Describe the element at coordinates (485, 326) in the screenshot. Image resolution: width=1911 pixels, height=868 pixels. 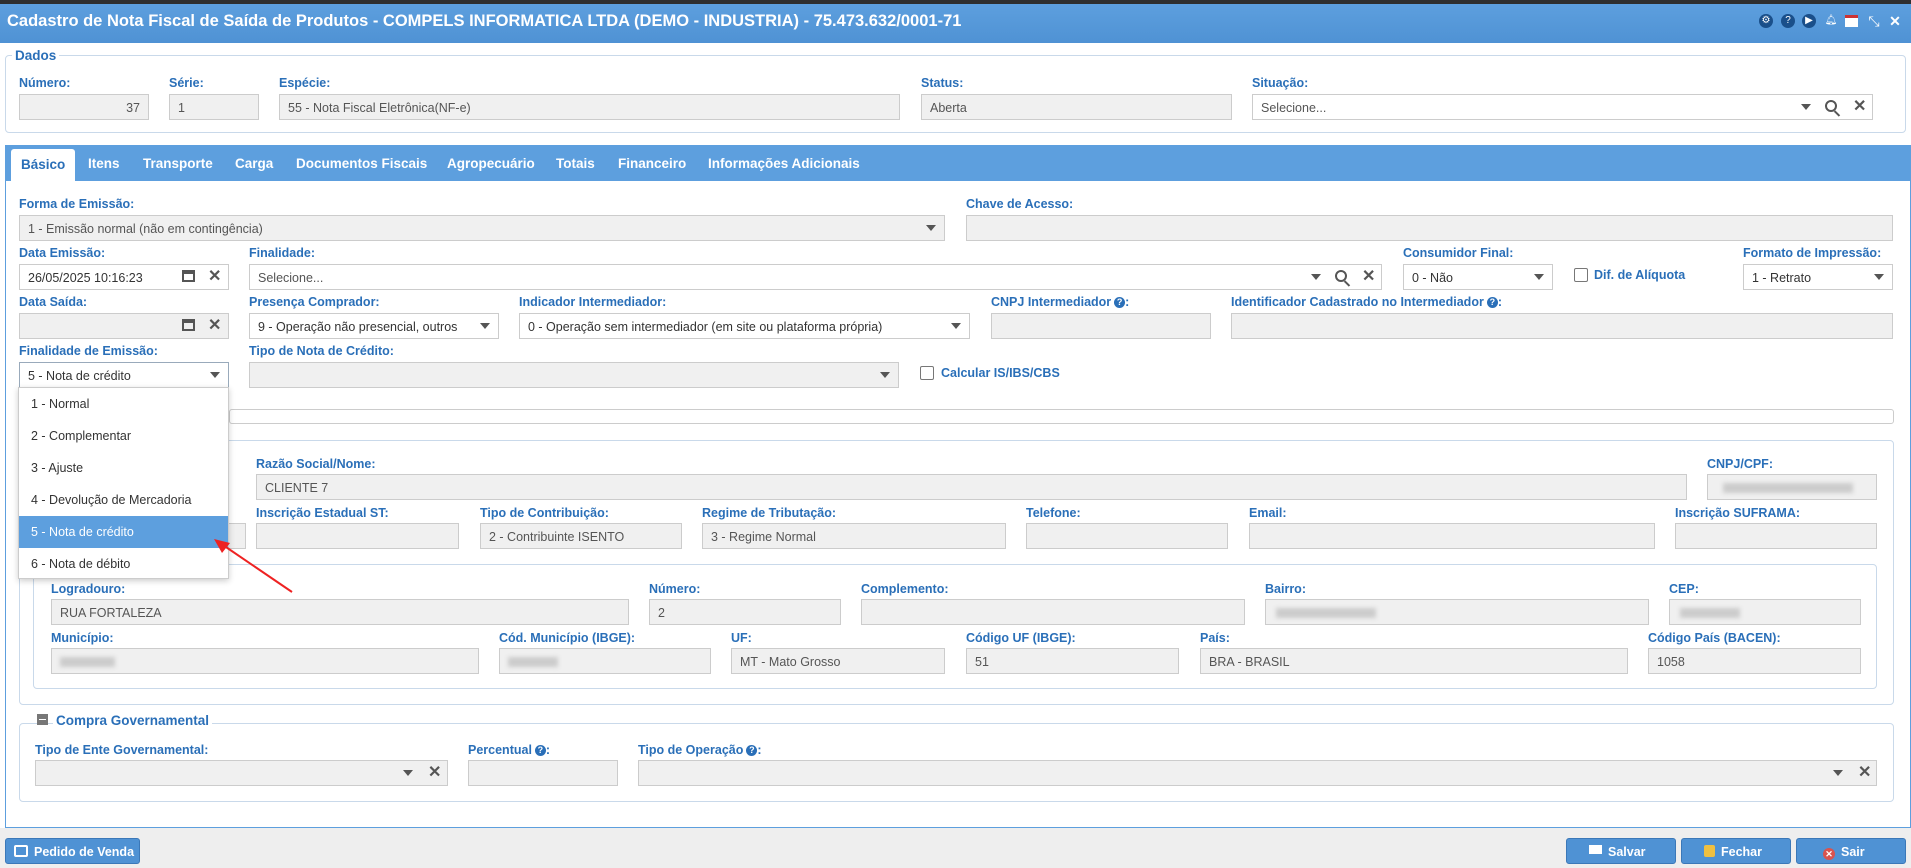
I see `presenca-comprador-dropdown-icon` at that location.